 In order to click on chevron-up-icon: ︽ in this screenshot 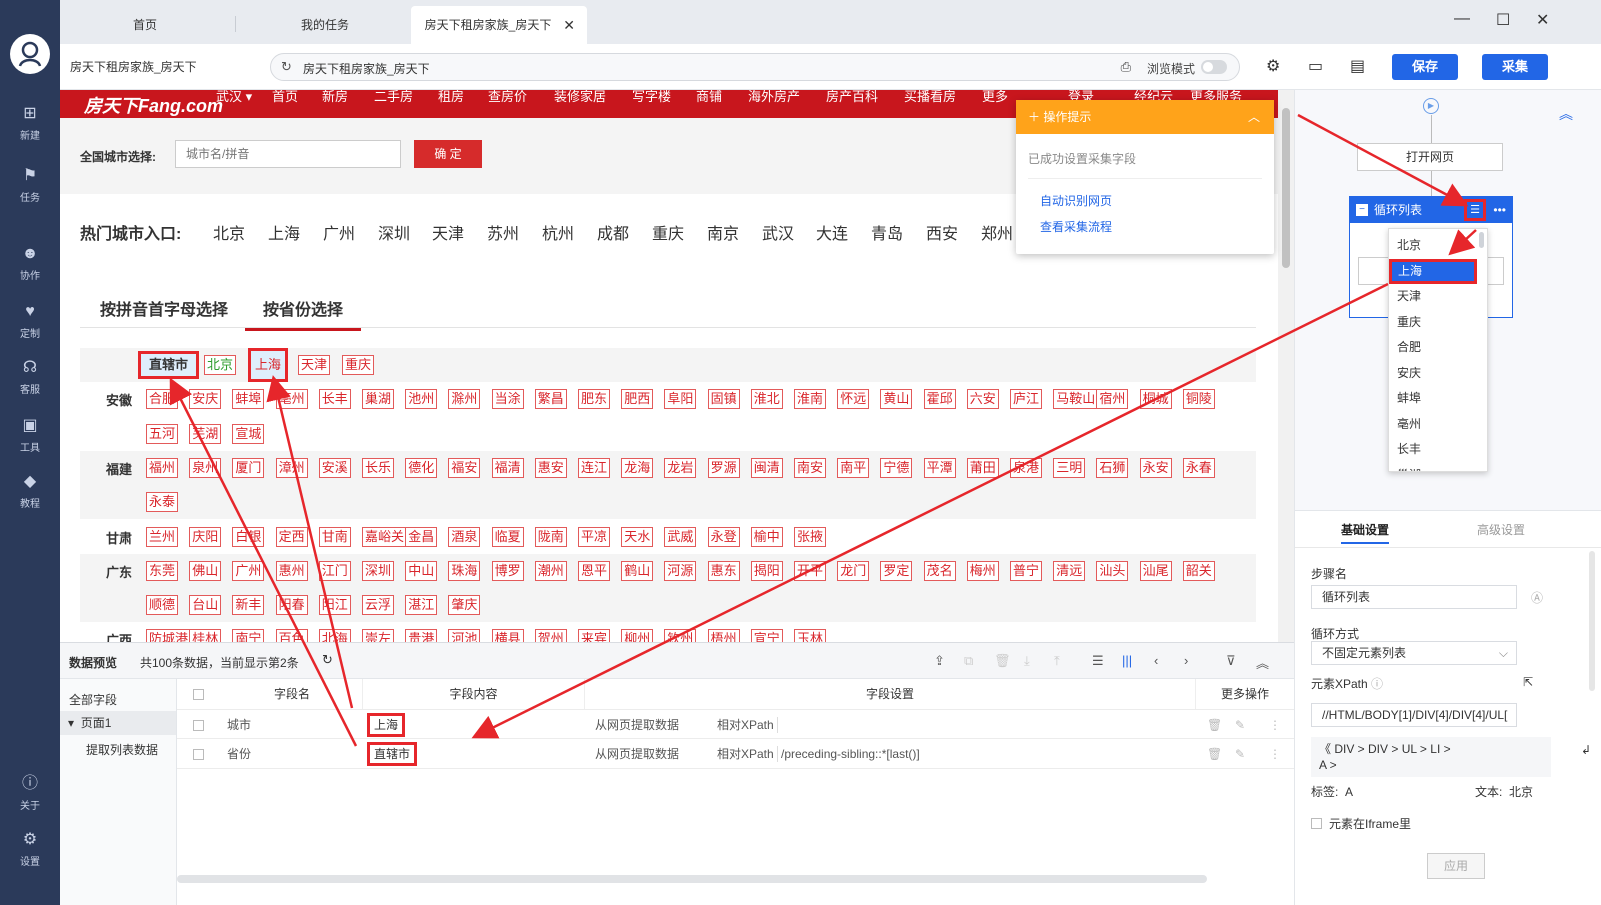, I will do `click(1262, 662)`.